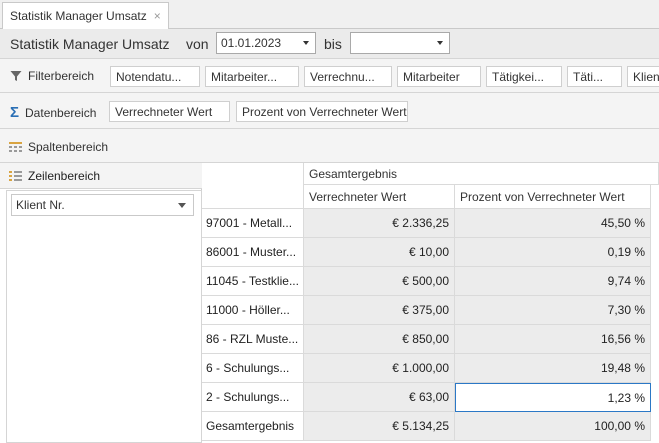 Image resolution: width=659 pixels, height=443 pixels. I want to click on data-field-verrechneter-wert: Verrechneter Wert, so click(169, 111).